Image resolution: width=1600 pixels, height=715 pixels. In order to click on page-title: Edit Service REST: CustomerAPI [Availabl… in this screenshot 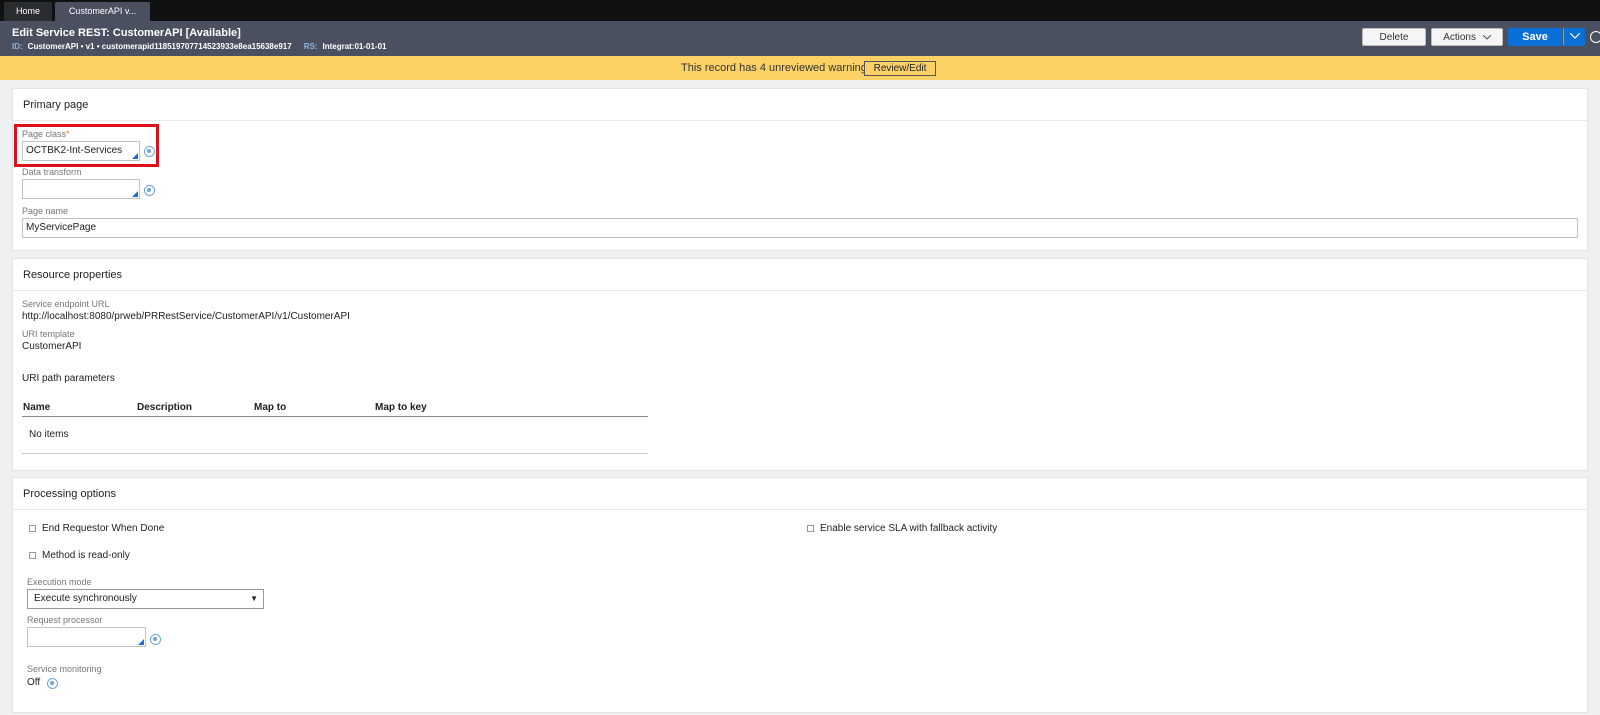, I will do `click(126, 33)`.